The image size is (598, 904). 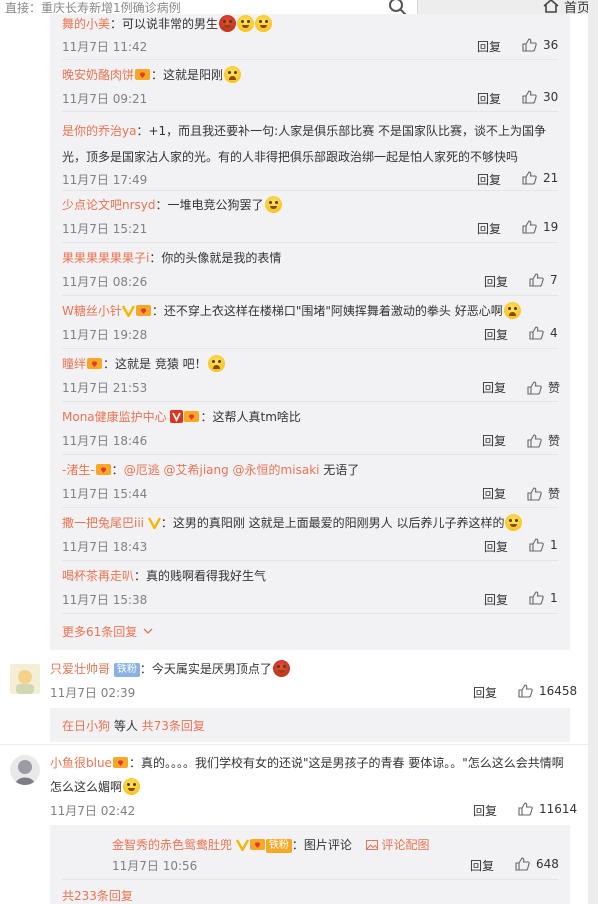 What do you see at coordinates (98, 576) in the screenshot?
I see `reply-username: 喝杯茶再走叭` at bounding box center [98, 576].